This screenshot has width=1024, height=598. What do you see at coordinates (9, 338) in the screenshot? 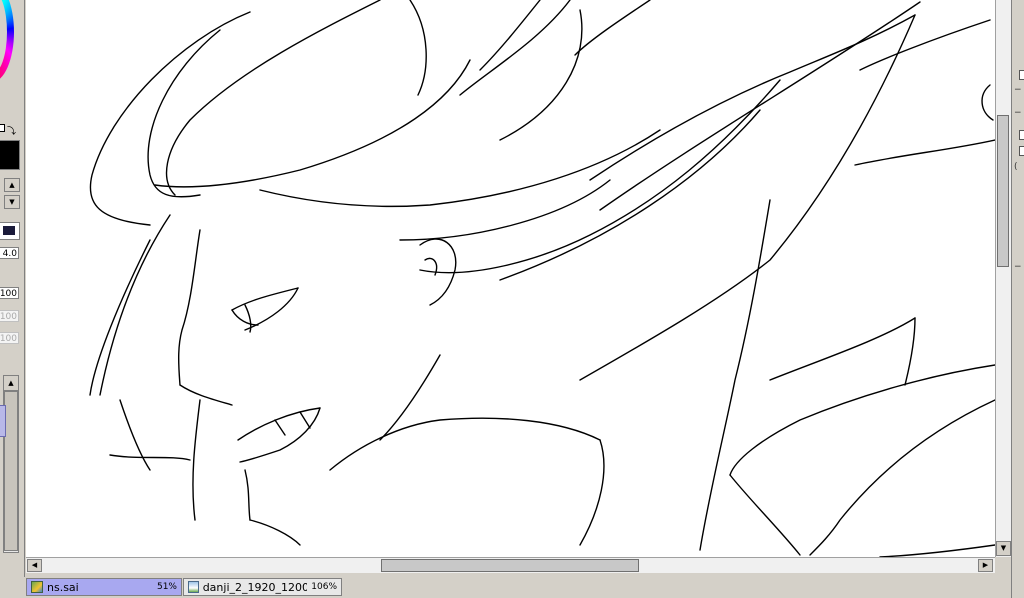
I see `min-density-field: 100` at bounding box center [9, 338].